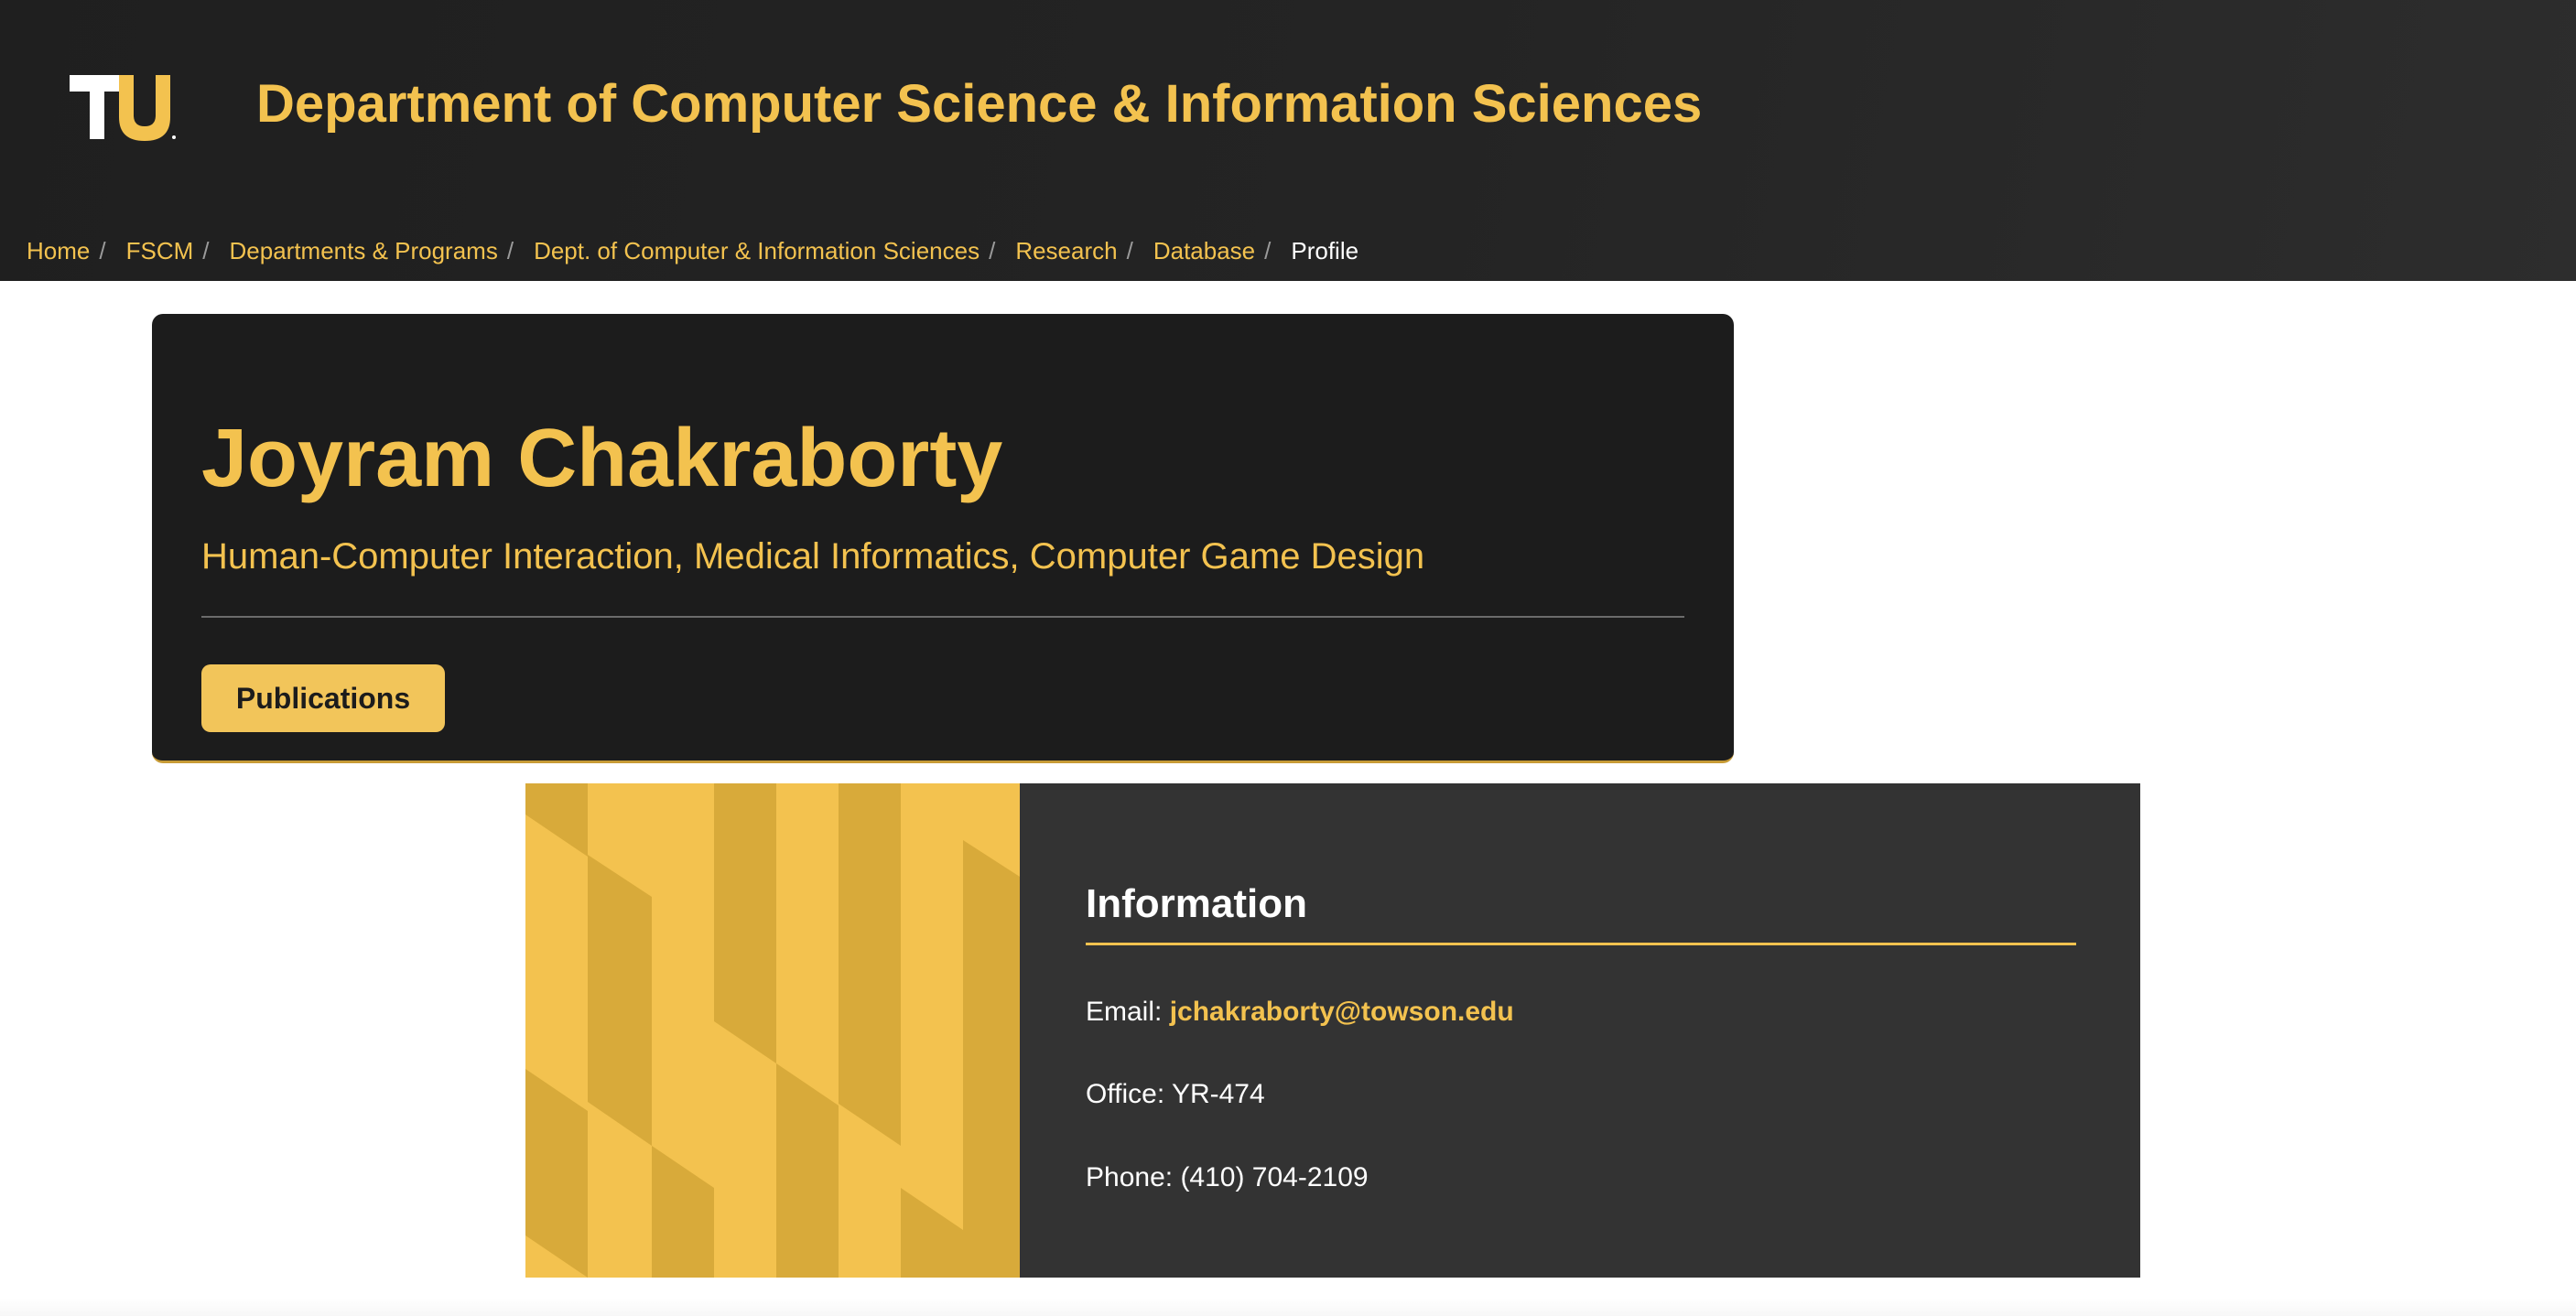  Describe the element at coordinates (1204, 251) in the screenshot. I see `breadcrumb-database: Database` at that location.